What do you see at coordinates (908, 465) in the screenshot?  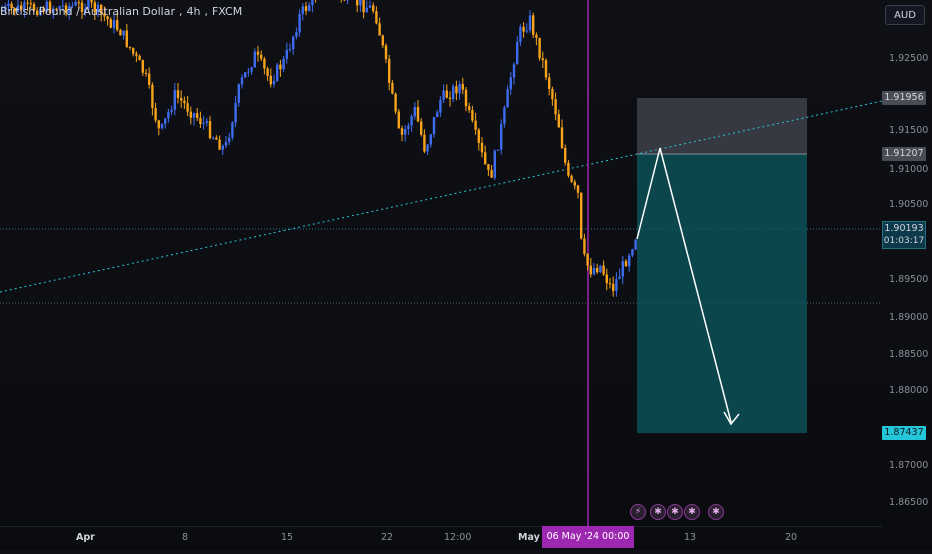 I see `price-tick: 1.87000` at bounding box center [908, 465].